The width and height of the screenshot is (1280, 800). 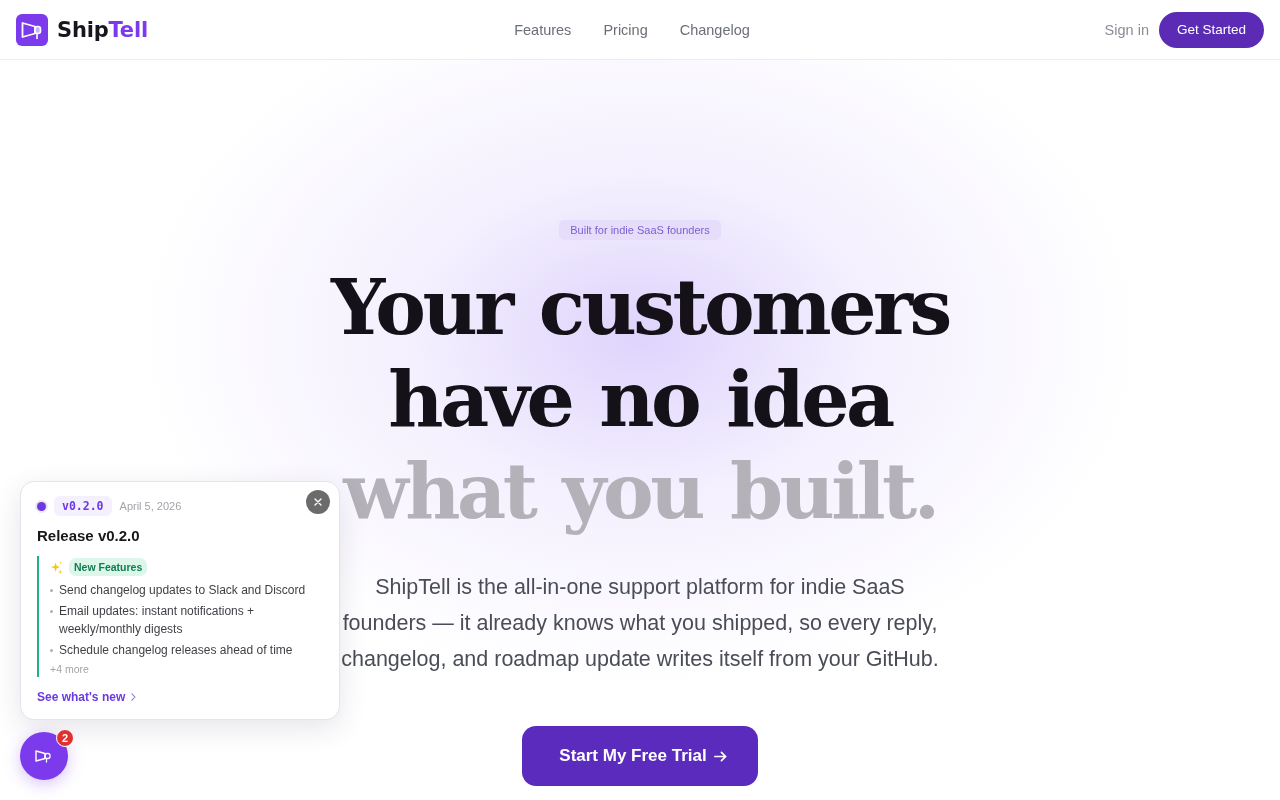 What do you see at coordinates (182, 590) in the screenshot?
I see `change-item: Send changelog updates to Slack and Discord` at bounding box center [182, 590].